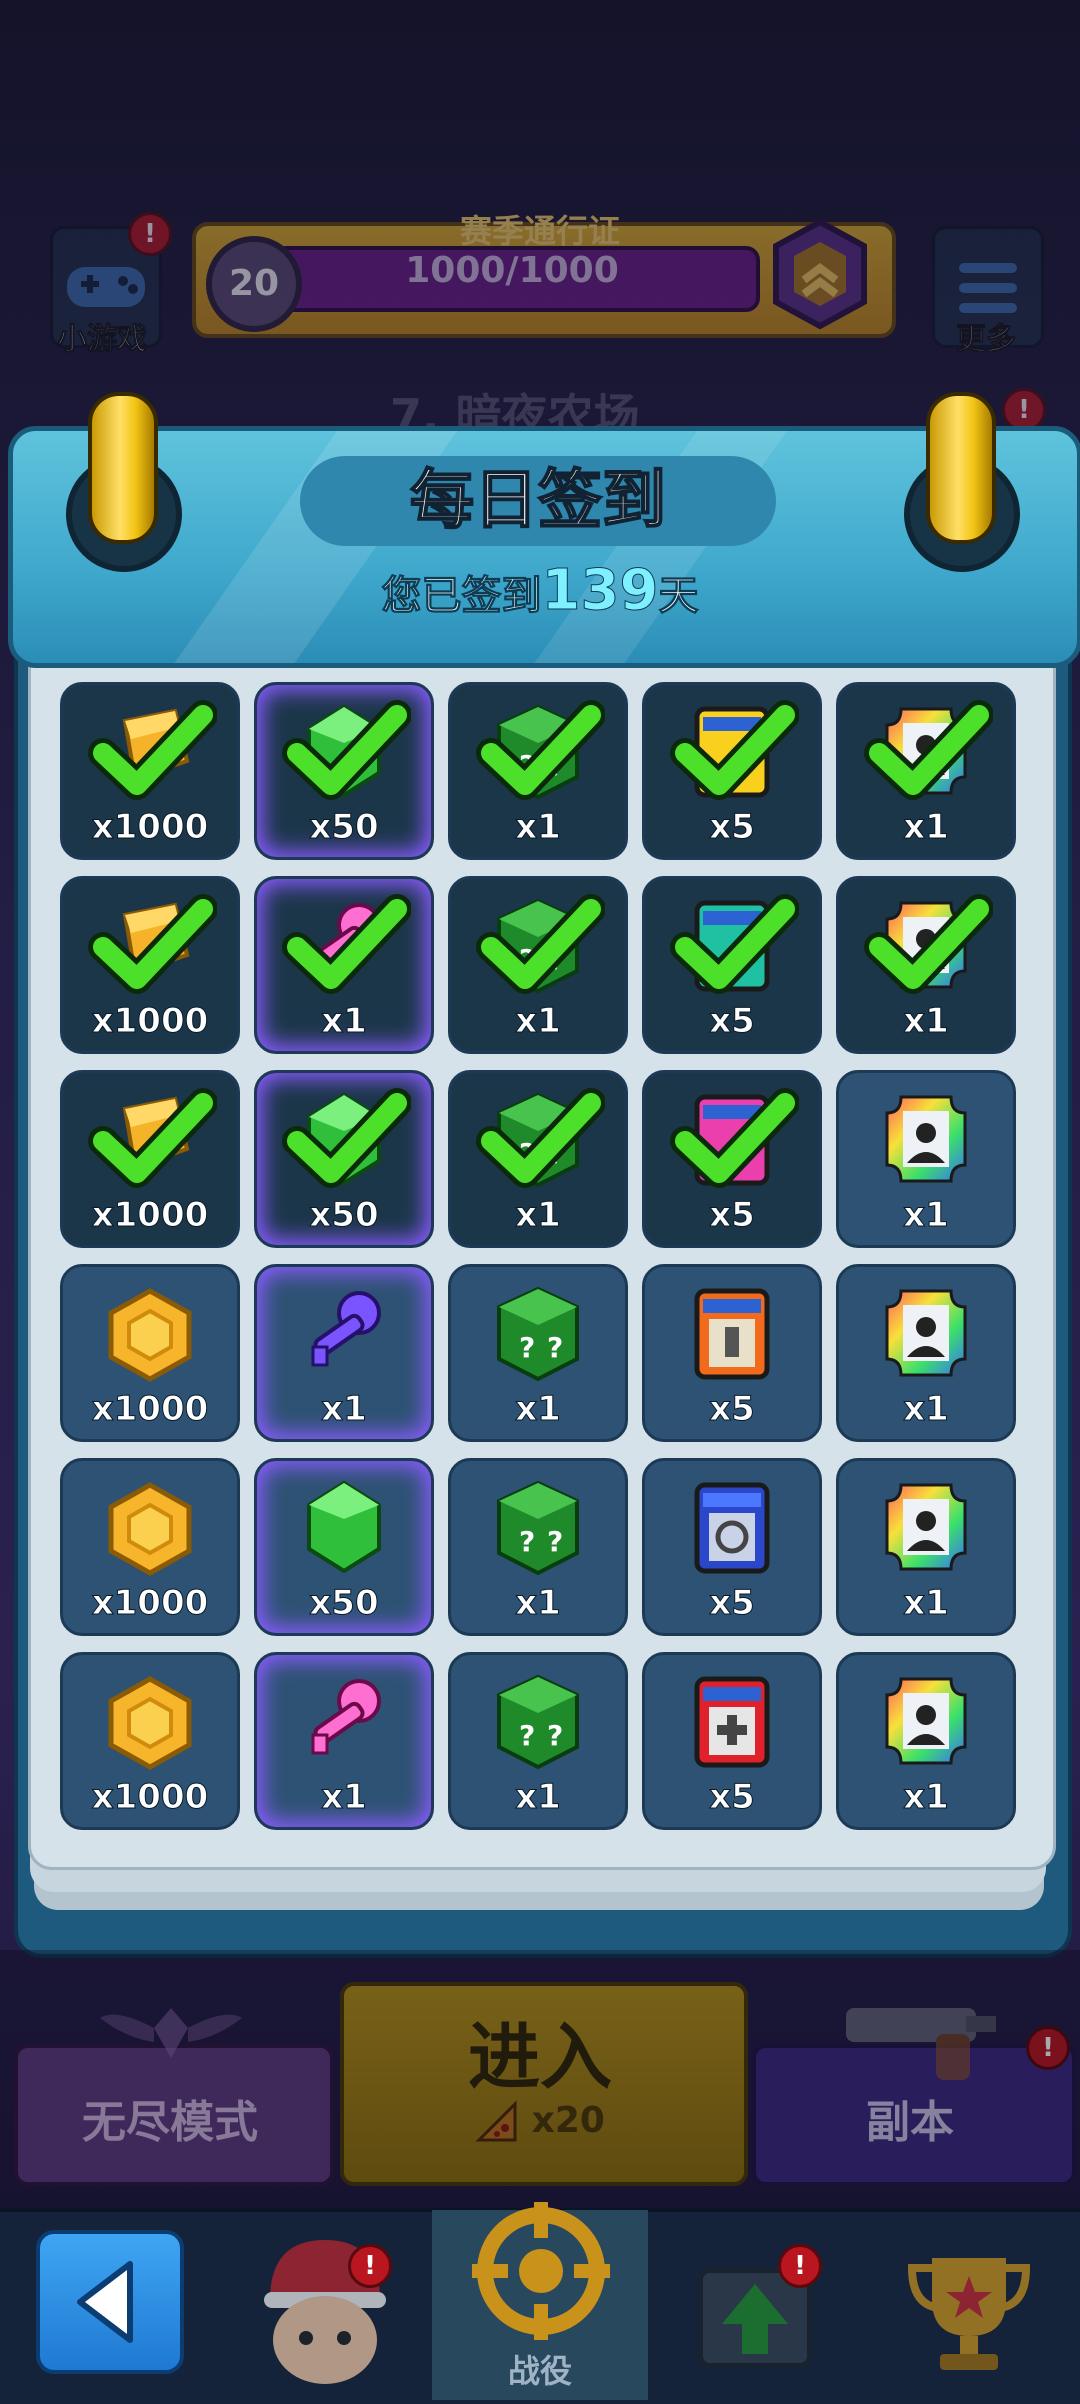 The image size is (1080, 2404). What do you see at coordinates (820, 274) in the screenshot?
I see `rank-shield-icon` at bounding box center [820, 274].